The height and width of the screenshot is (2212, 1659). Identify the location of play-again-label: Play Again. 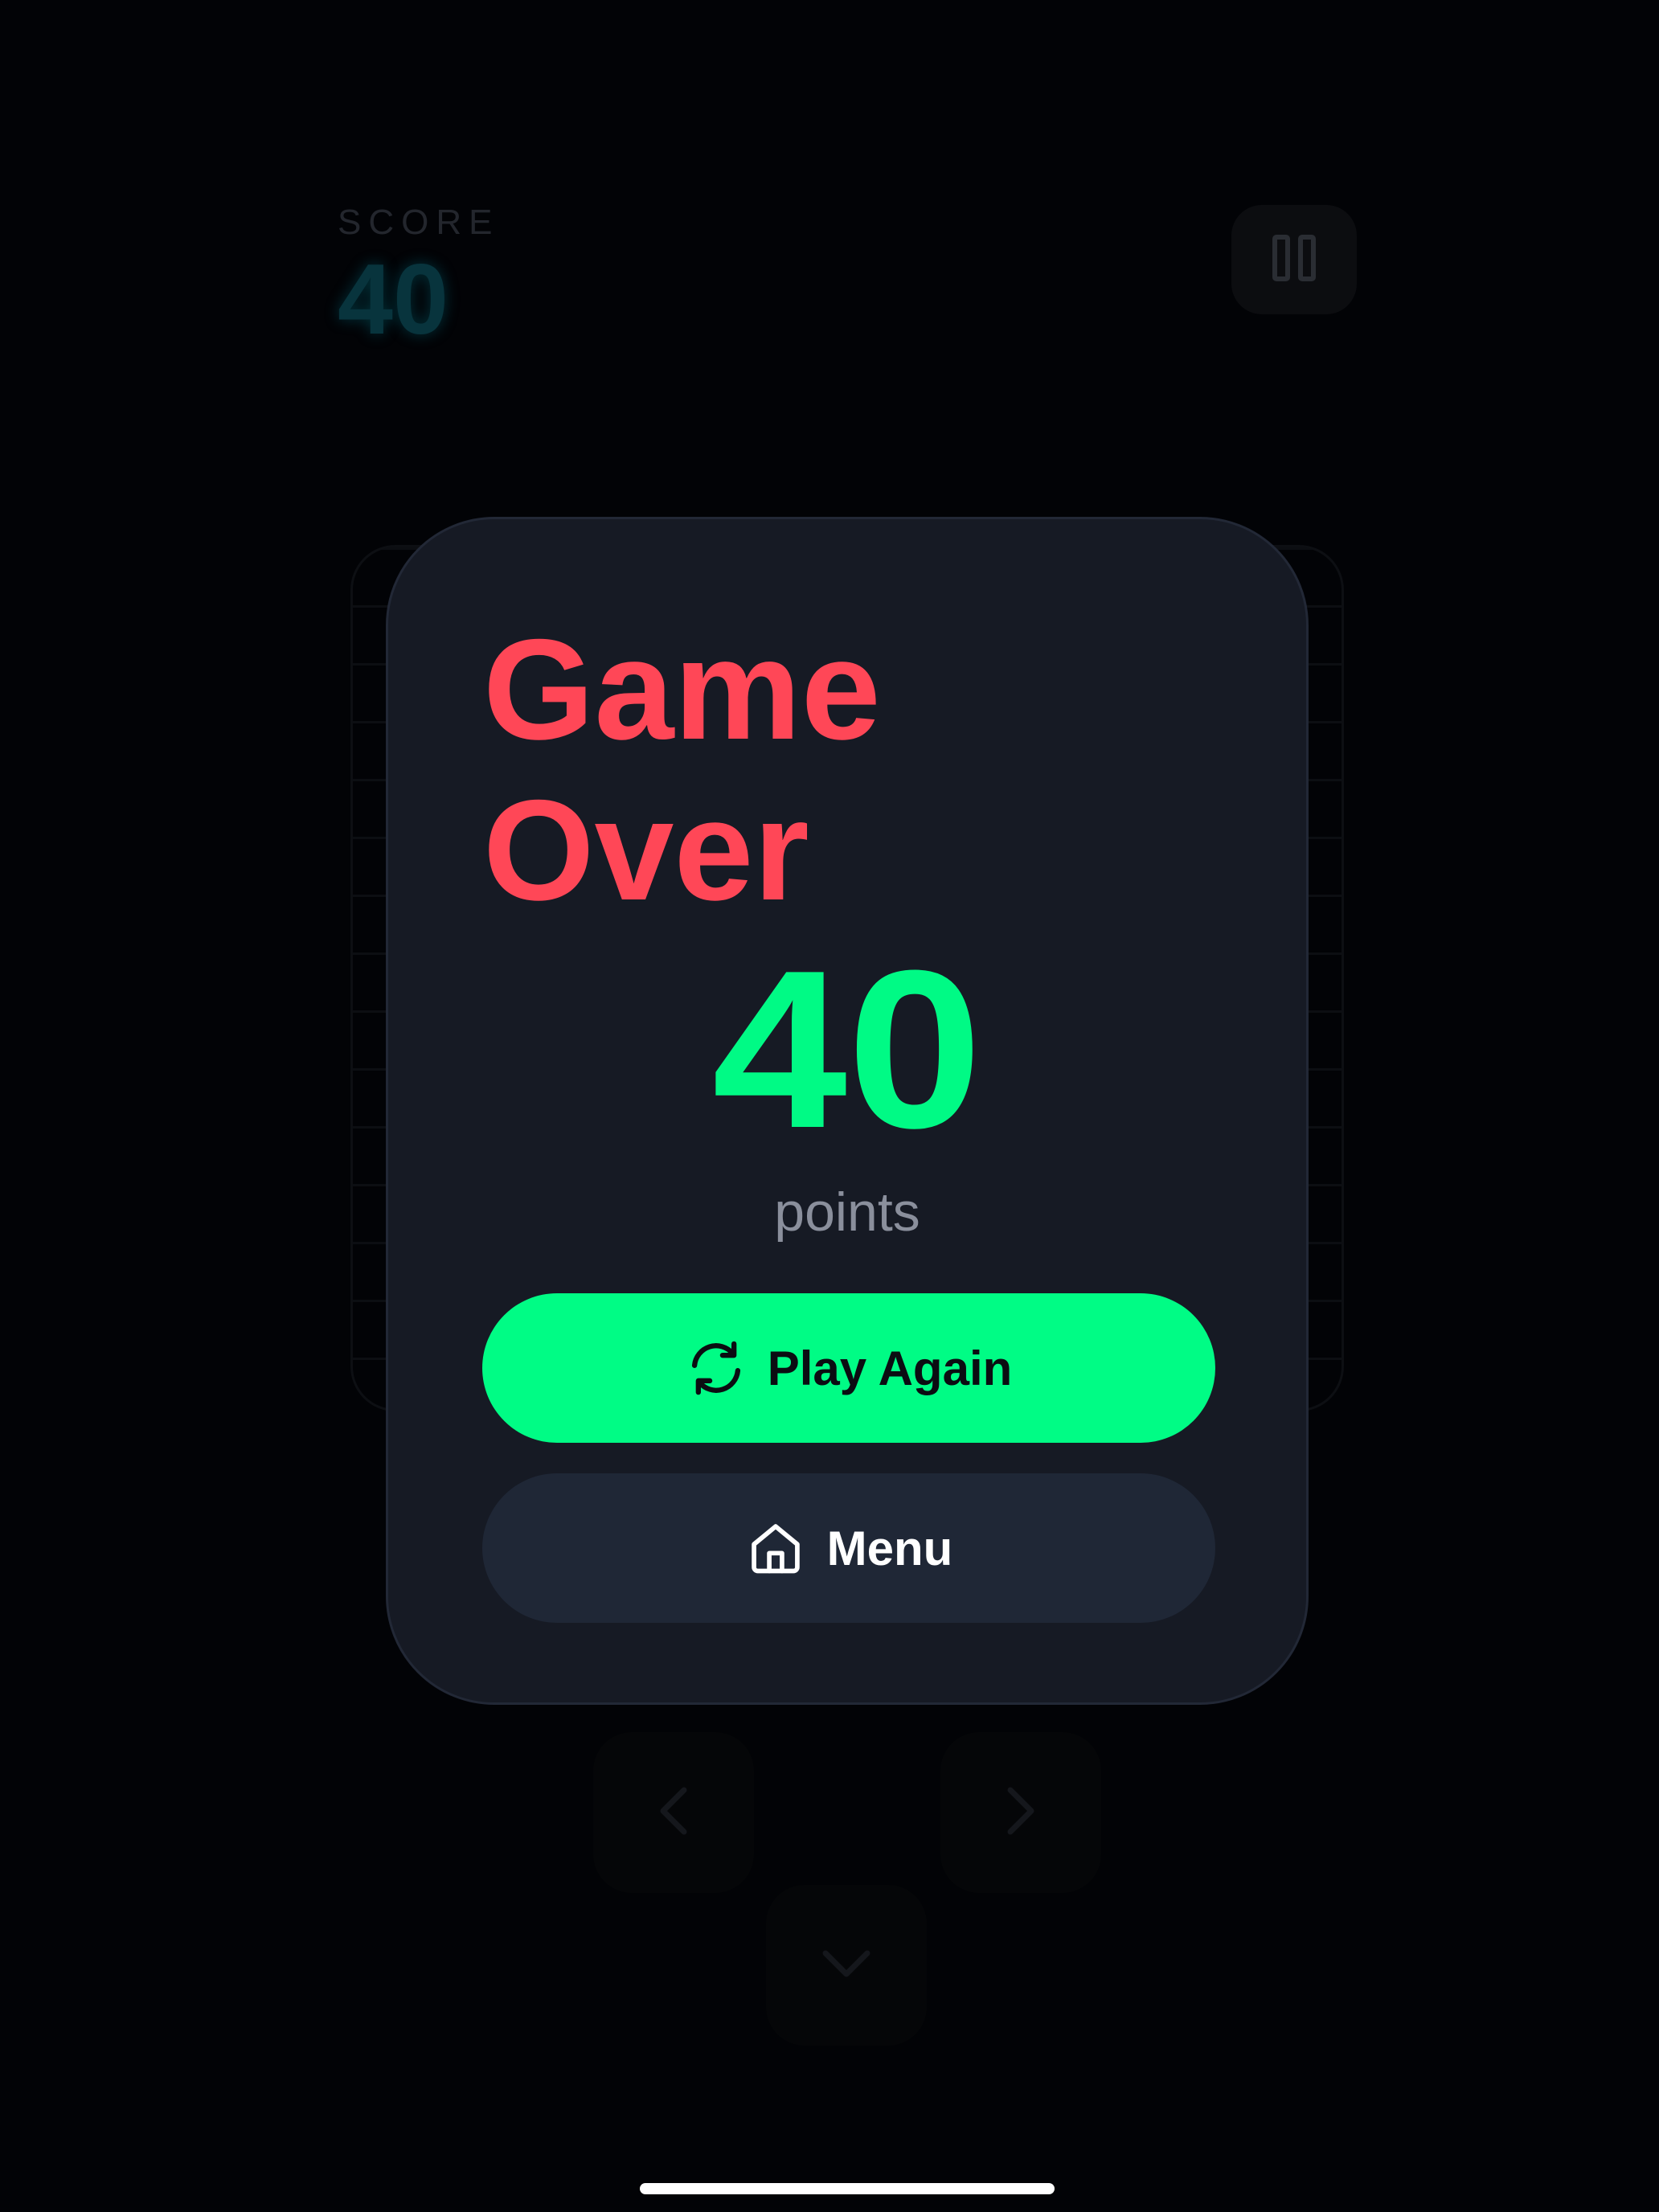
(890, 1368).